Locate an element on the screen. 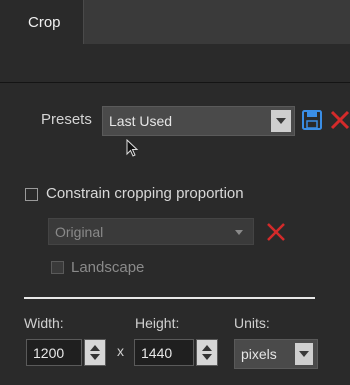  height-stepper is located at coordinates (207, 352).